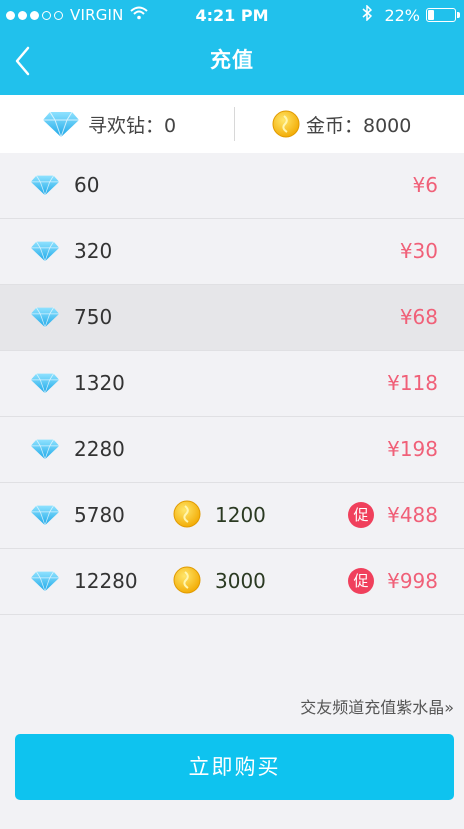 The image size is (464, 829). What do you see at coordinates (412, 581) in the screenshot?
I see `package-price: ¥998` at bounding box center [412, 581].